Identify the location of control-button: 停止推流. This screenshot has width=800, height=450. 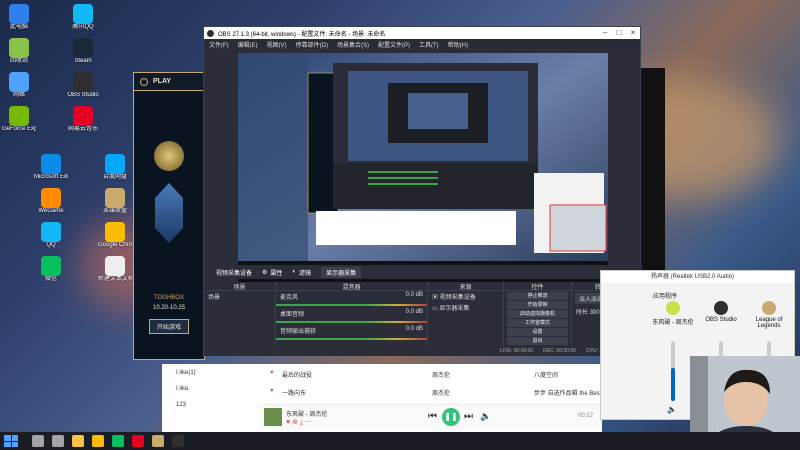
(537, 296).